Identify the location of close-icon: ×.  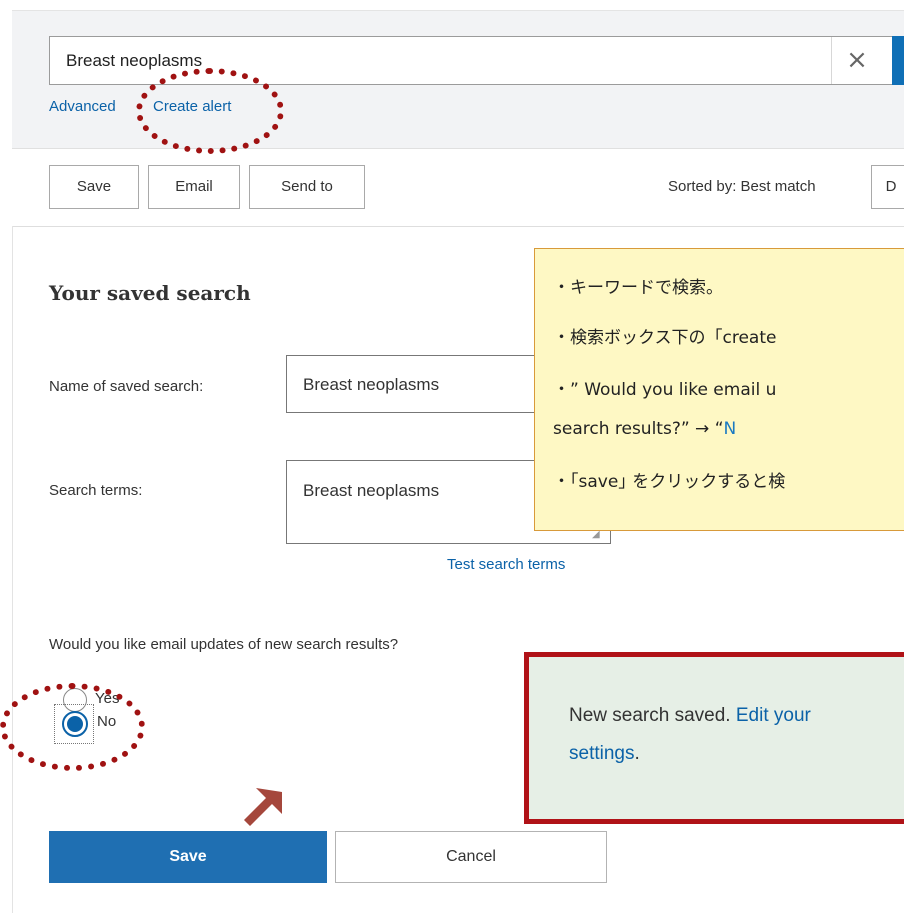
(857, 60).